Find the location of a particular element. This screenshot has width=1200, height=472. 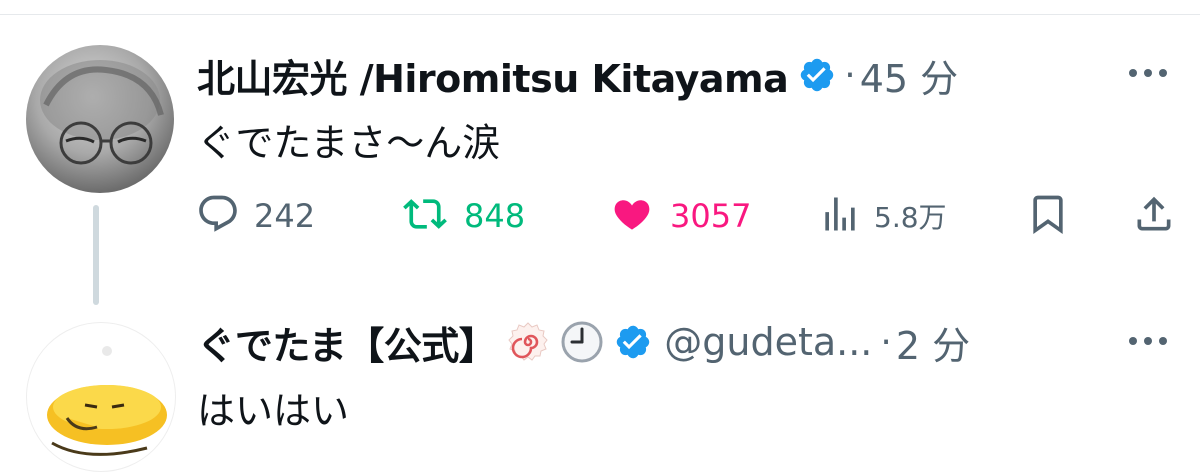

share-icon is located at coordinates (1154, 216).